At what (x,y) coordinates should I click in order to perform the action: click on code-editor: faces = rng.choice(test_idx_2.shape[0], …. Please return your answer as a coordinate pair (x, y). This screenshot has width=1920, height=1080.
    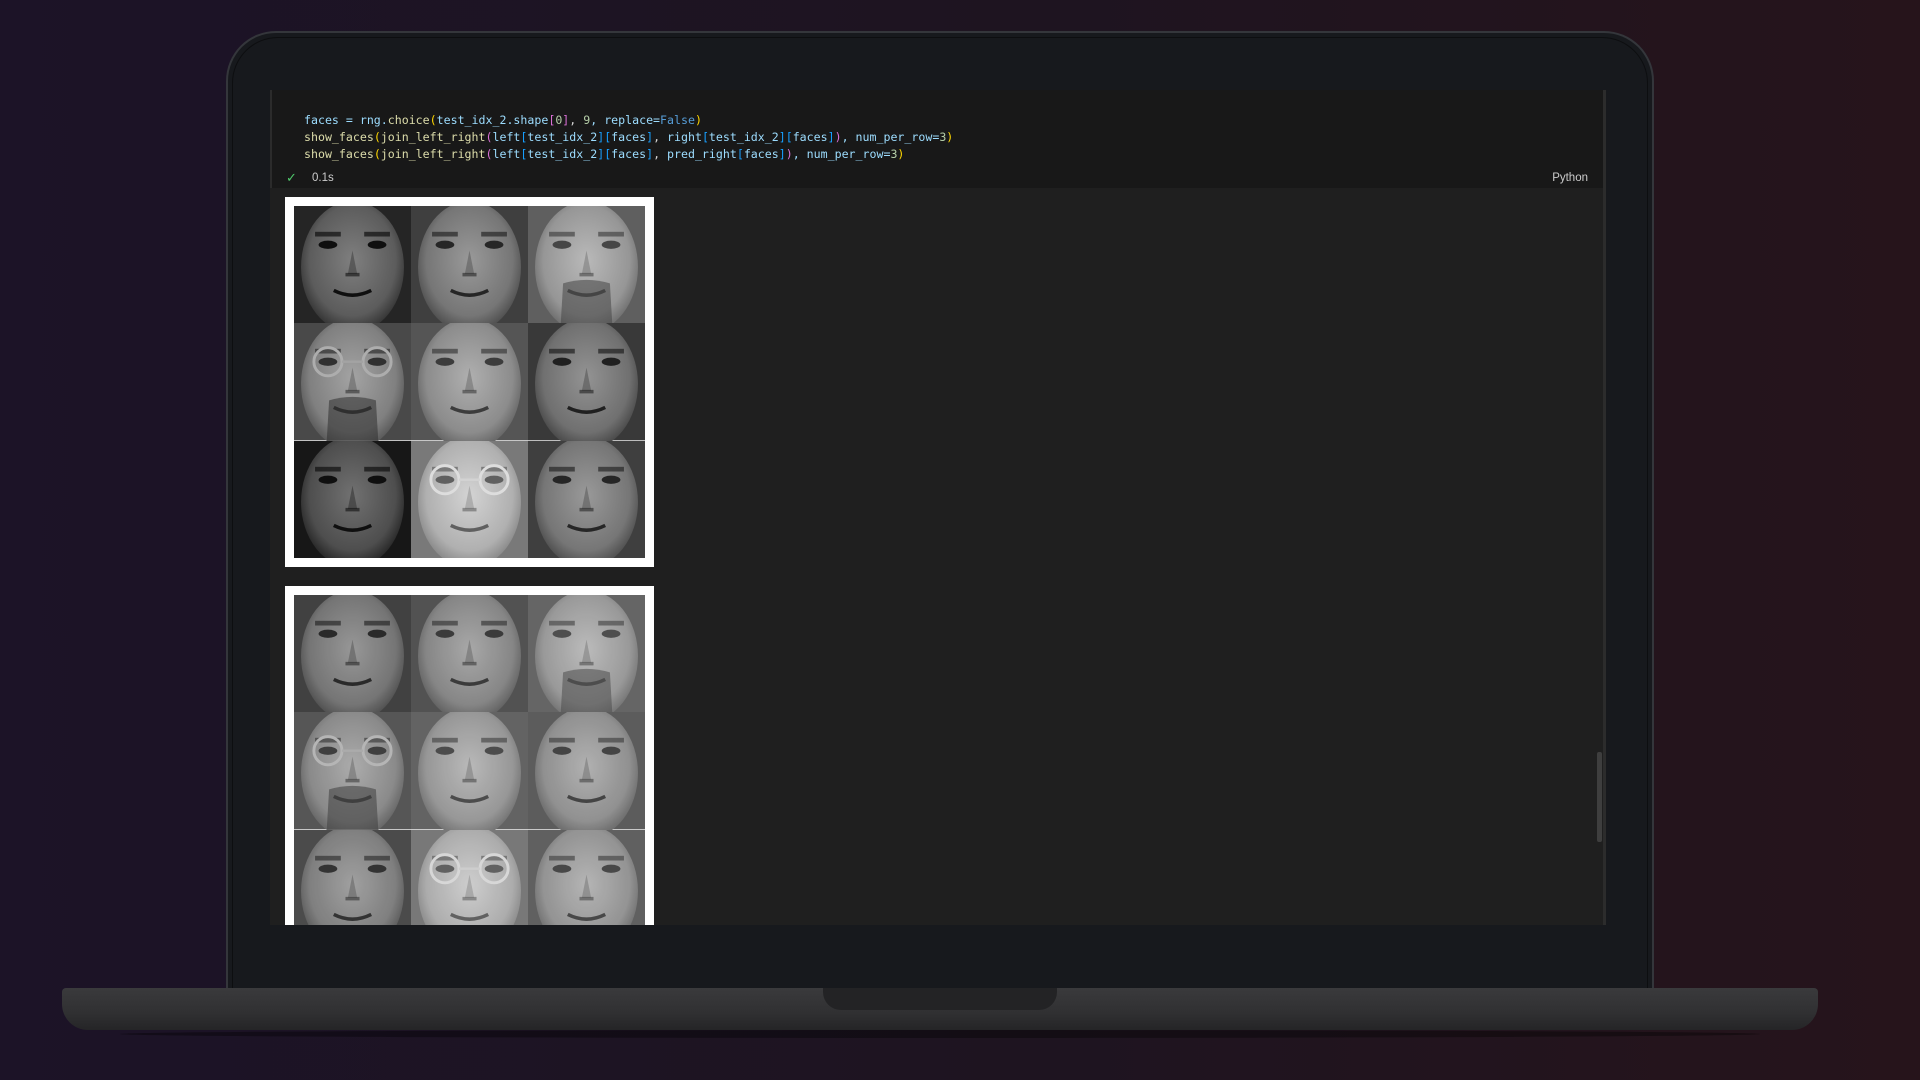
    Looking at the image, I should click on (628, 137).